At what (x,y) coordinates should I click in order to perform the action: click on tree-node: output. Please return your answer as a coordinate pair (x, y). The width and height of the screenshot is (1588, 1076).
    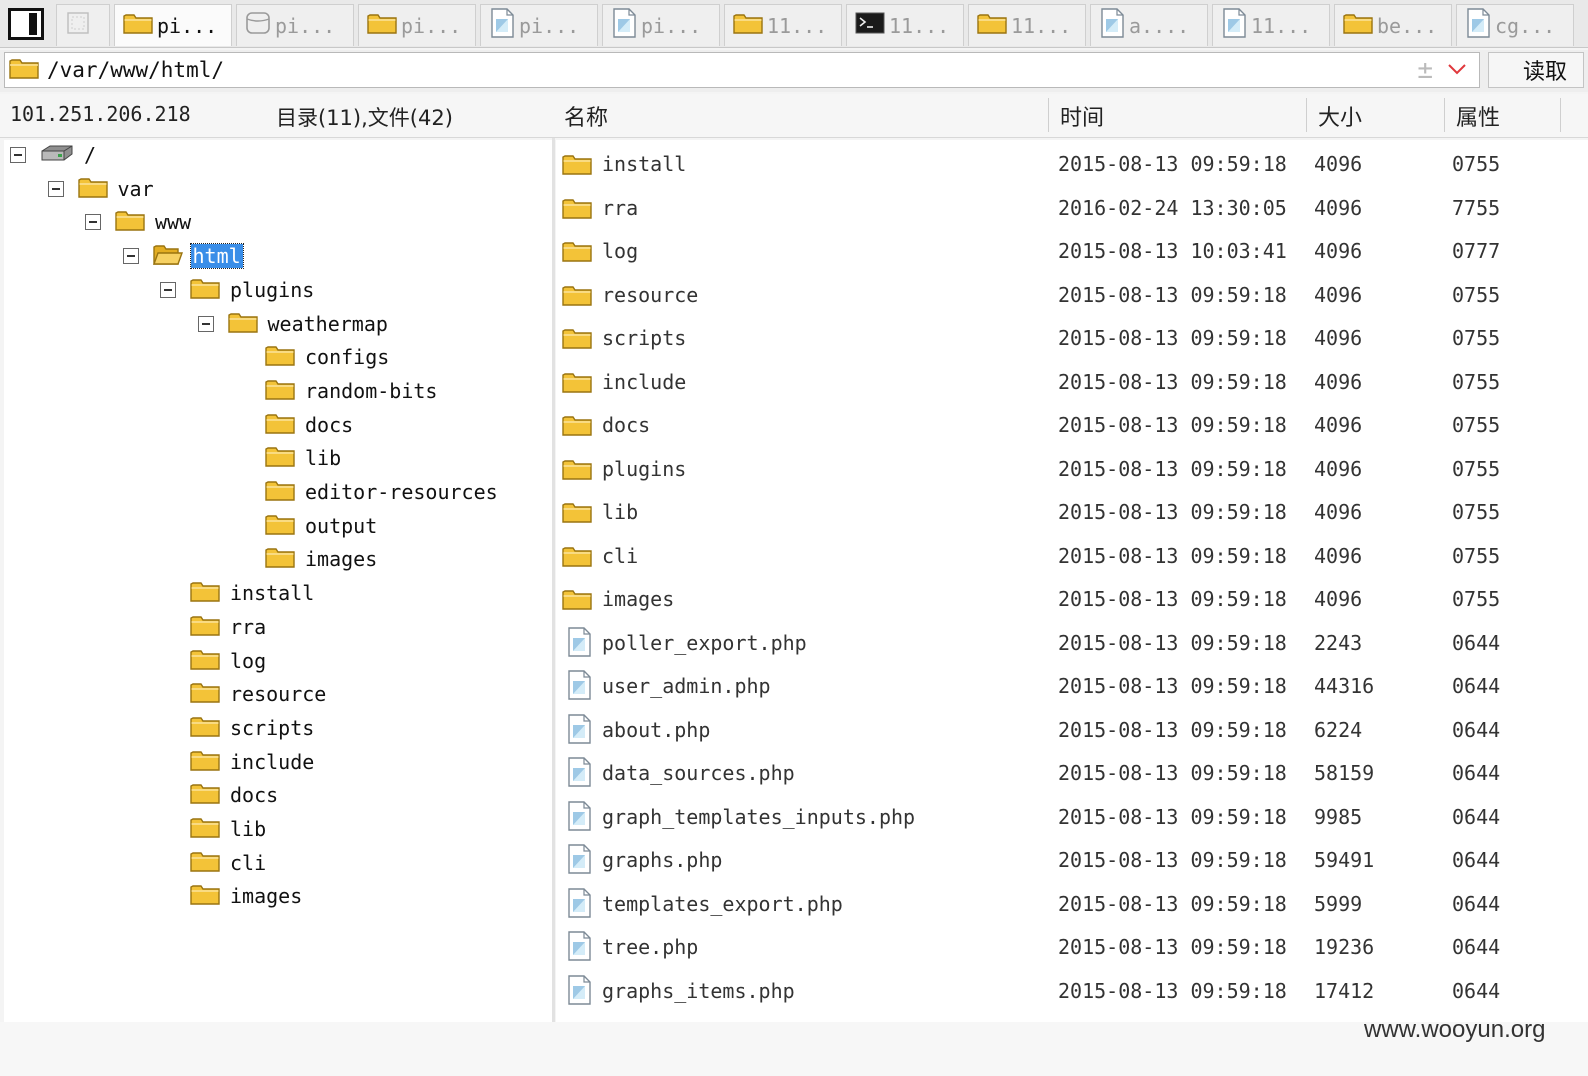
    Looking at the image, I should click on (307, 526).